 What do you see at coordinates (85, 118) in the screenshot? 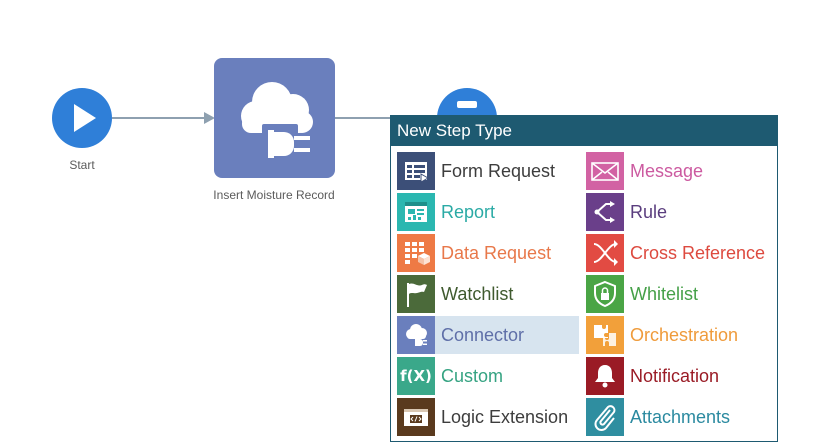
I see `play-icon` at bounding box center [85, 118].